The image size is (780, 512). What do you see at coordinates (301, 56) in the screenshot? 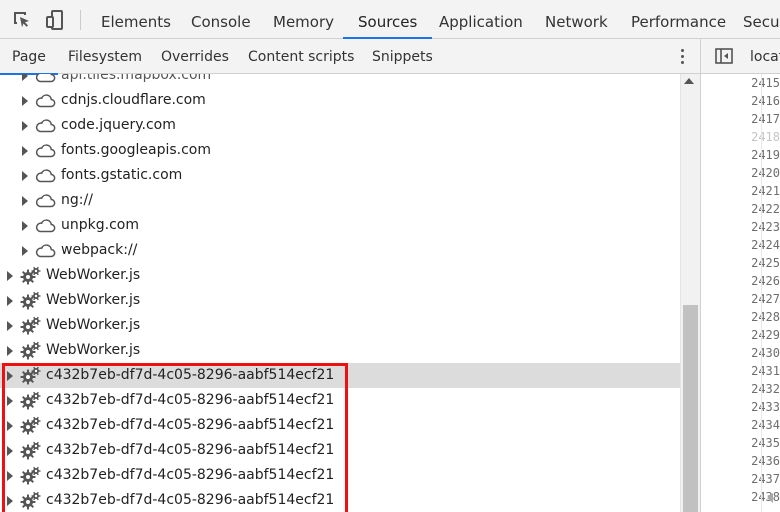
I see `navigator-tab-content-scripts: Content scripts` at bounding box center [301, 56].